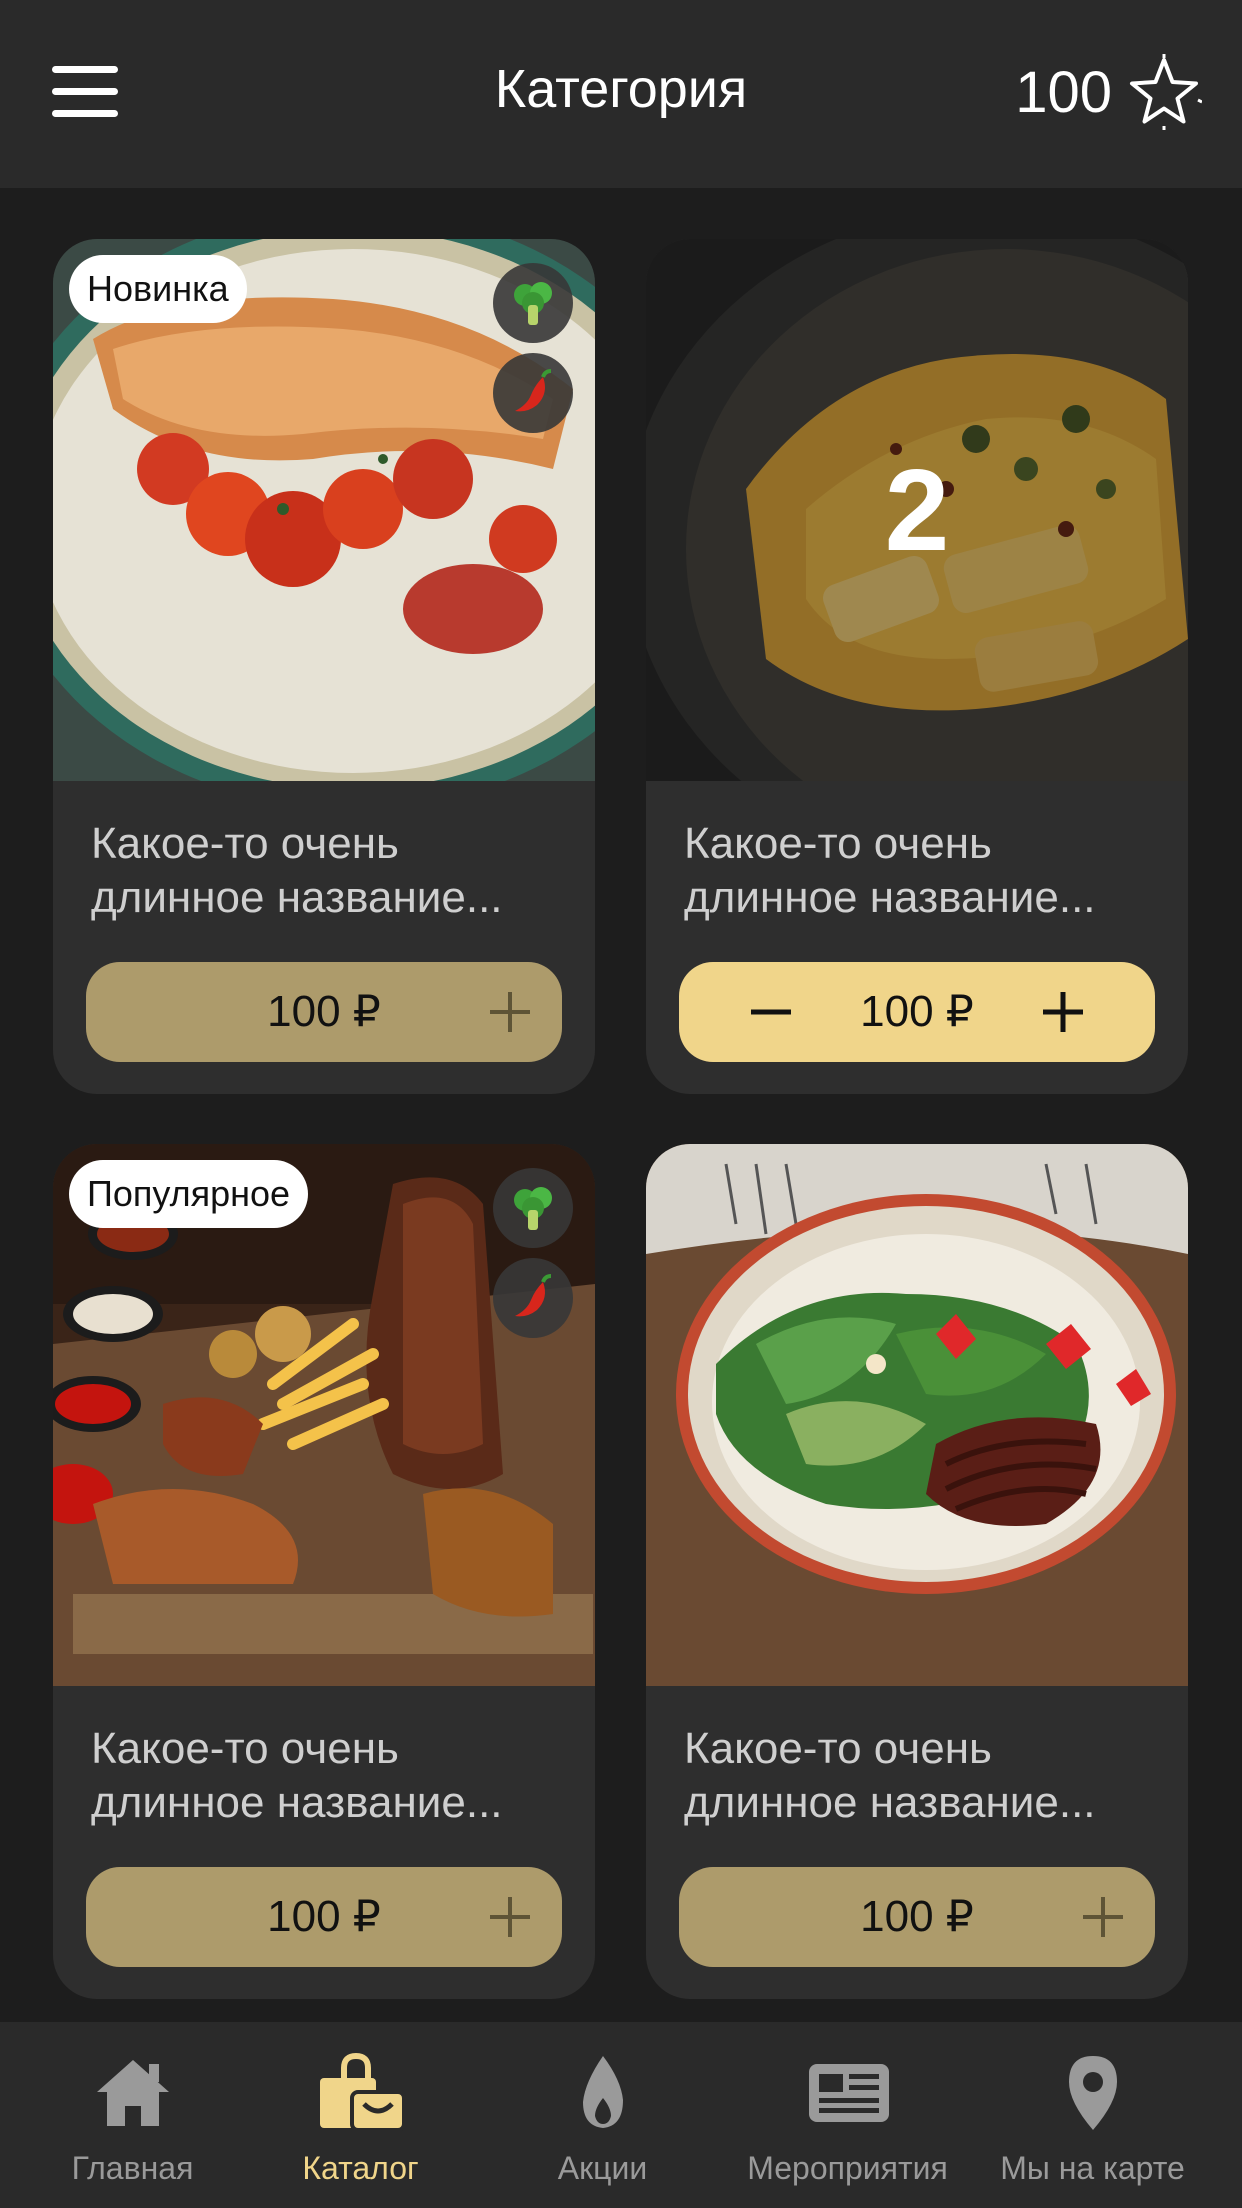 This screenshot has height=2208, width=1242. I want to click on tab-label: Мы на карте, so click(1092, 2168).